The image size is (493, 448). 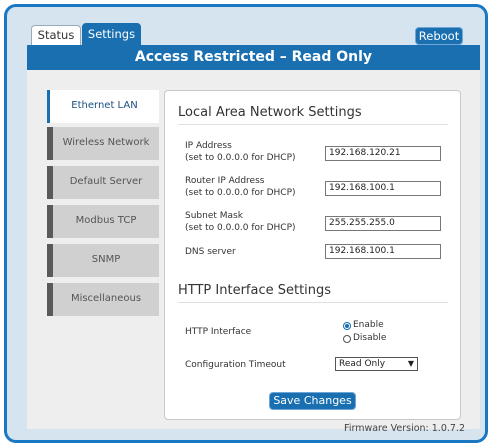 What do you see at coordinates (312, 401) in the screenshot?
I see `save-changes-button: Save Changes` at bounding box center [312, 401].